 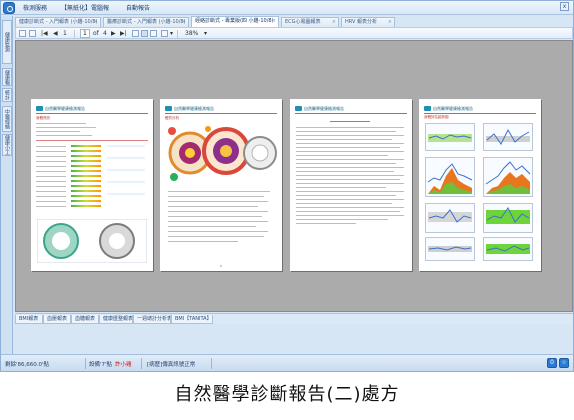 I want to click on section-title: 身體評估趨勢圖, so click(x=436, y=117).